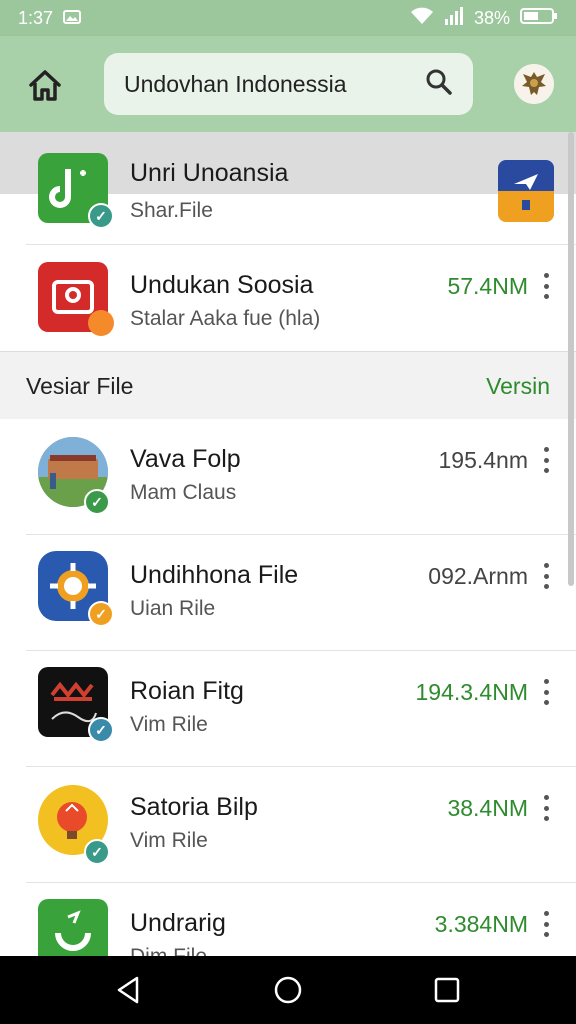 Image resolution: width=576 pixels, height=1024 pixels. Describe the element at coordinates (222, 285) in the screenshot. I see `item-title: Undukan Soosia` at that location.